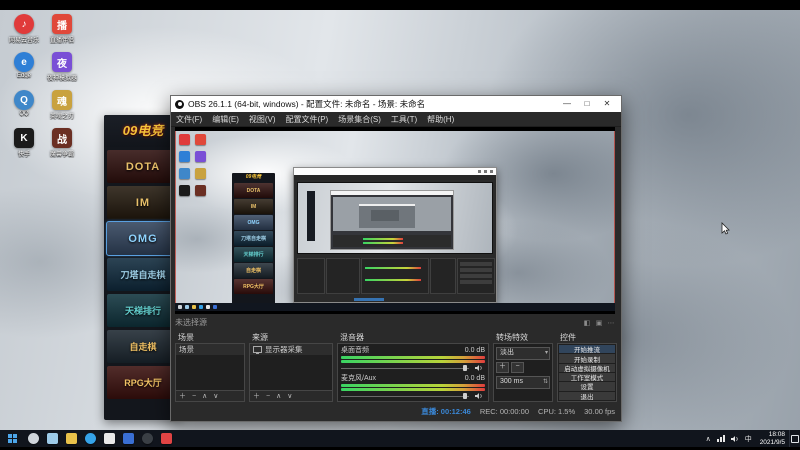  I want to click on action-center-button, so click(794, 438).